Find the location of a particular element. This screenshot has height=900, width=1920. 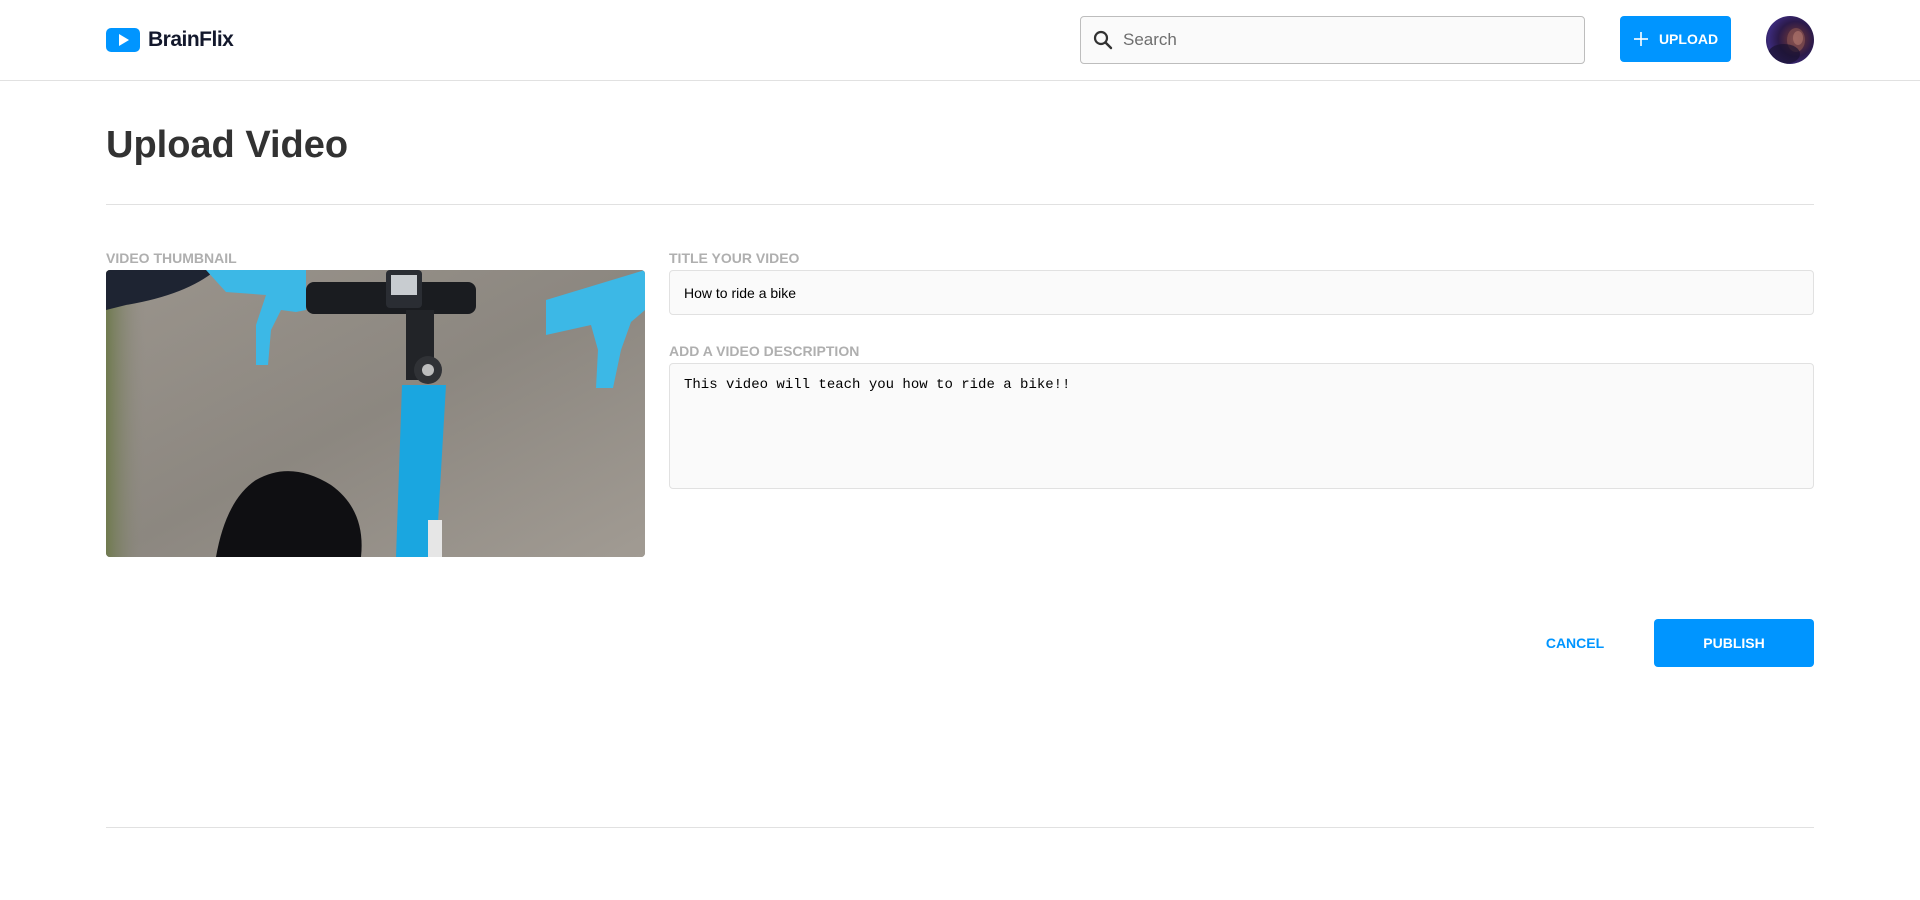

upload-button: UPLOAD is located at coordinates (1675, 39).